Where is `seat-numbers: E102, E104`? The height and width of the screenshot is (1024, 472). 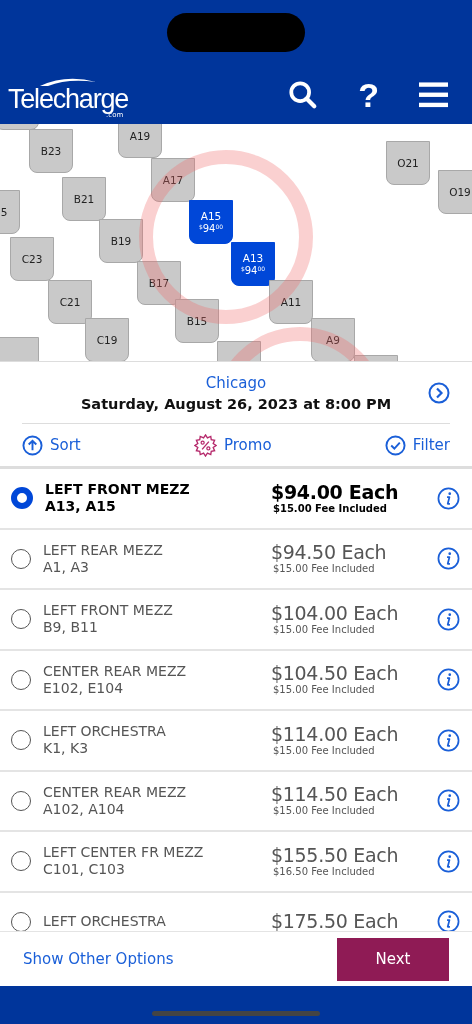
seat-numbers: E102, E104 is located at coordinates (84, 688).